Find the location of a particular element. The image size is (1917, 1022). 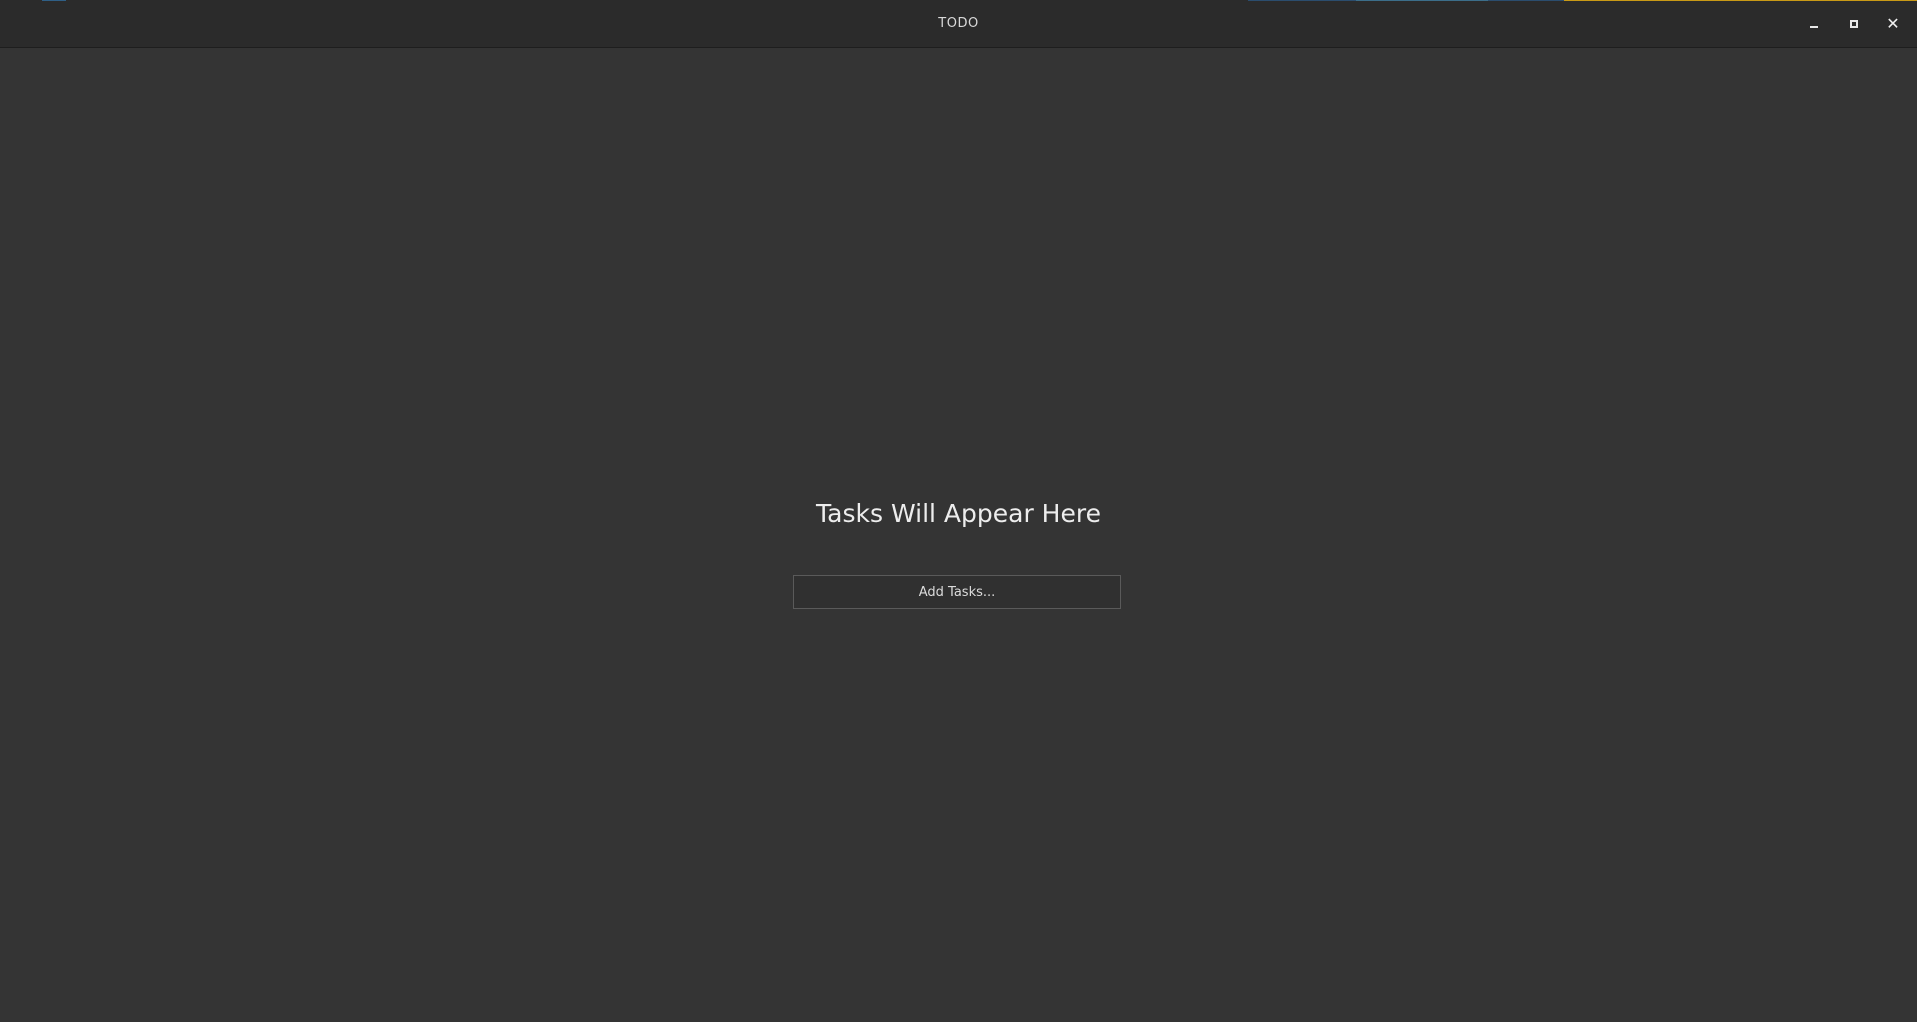

maximize-icon is located at coordinates (1854, 24).